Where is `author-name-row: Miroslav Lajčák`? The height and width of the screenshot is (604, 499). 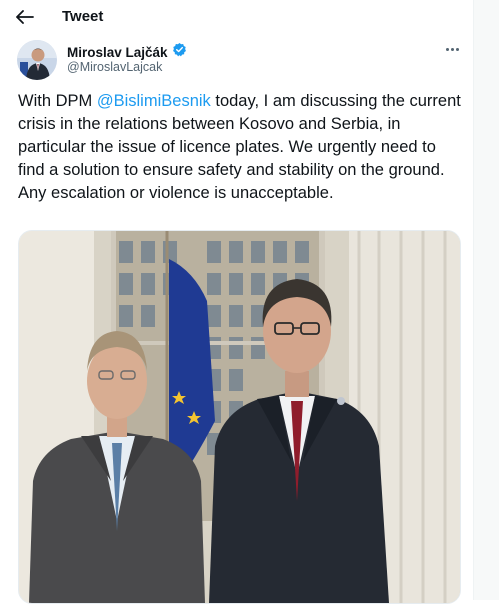 author-name-row: Miroslav Lajčák is located at coordinates (127, 52).